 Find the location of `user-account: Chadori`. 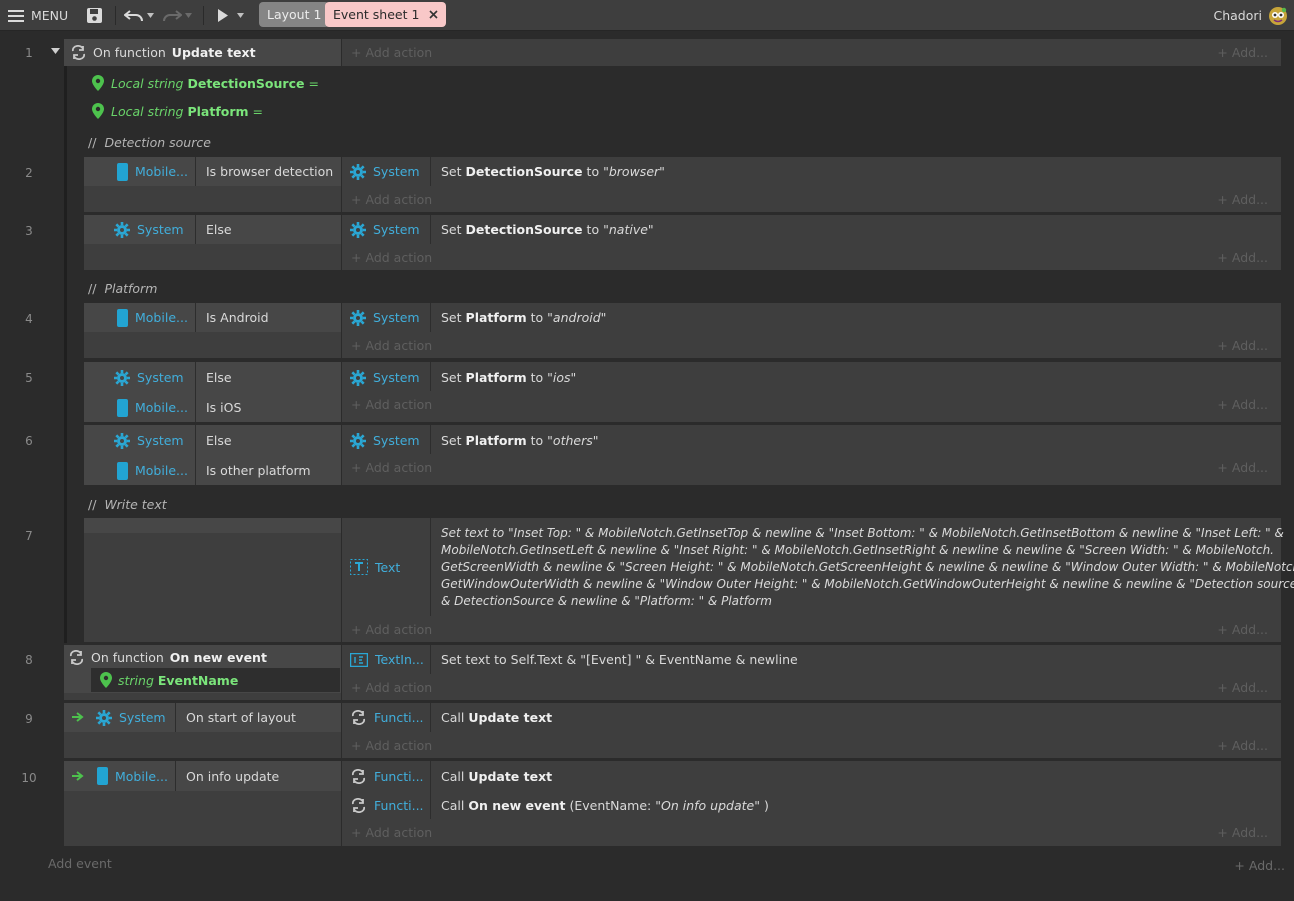

user-account: Chadori is located at coordinates (1250, 15).